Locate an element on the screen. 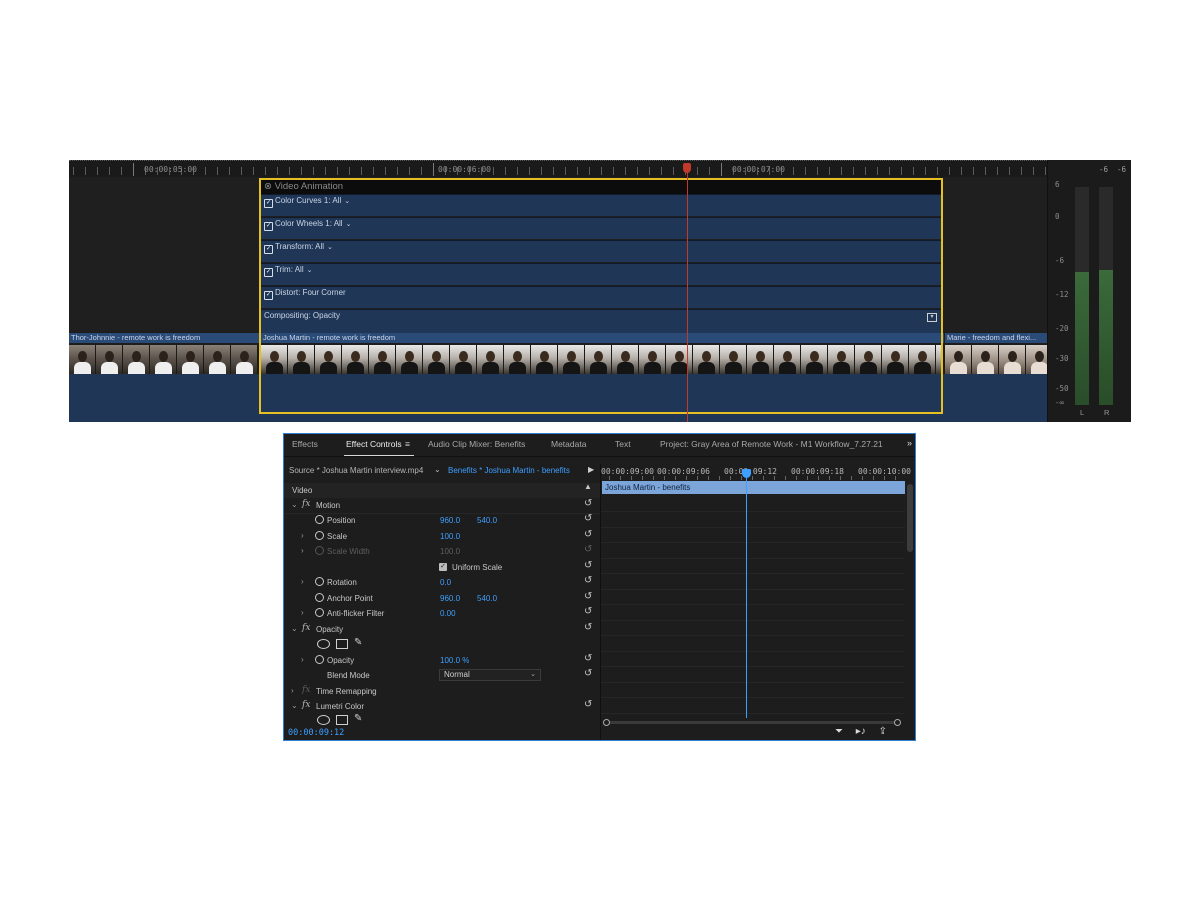  scroll-handle-left is located at coordinates (606, 722).